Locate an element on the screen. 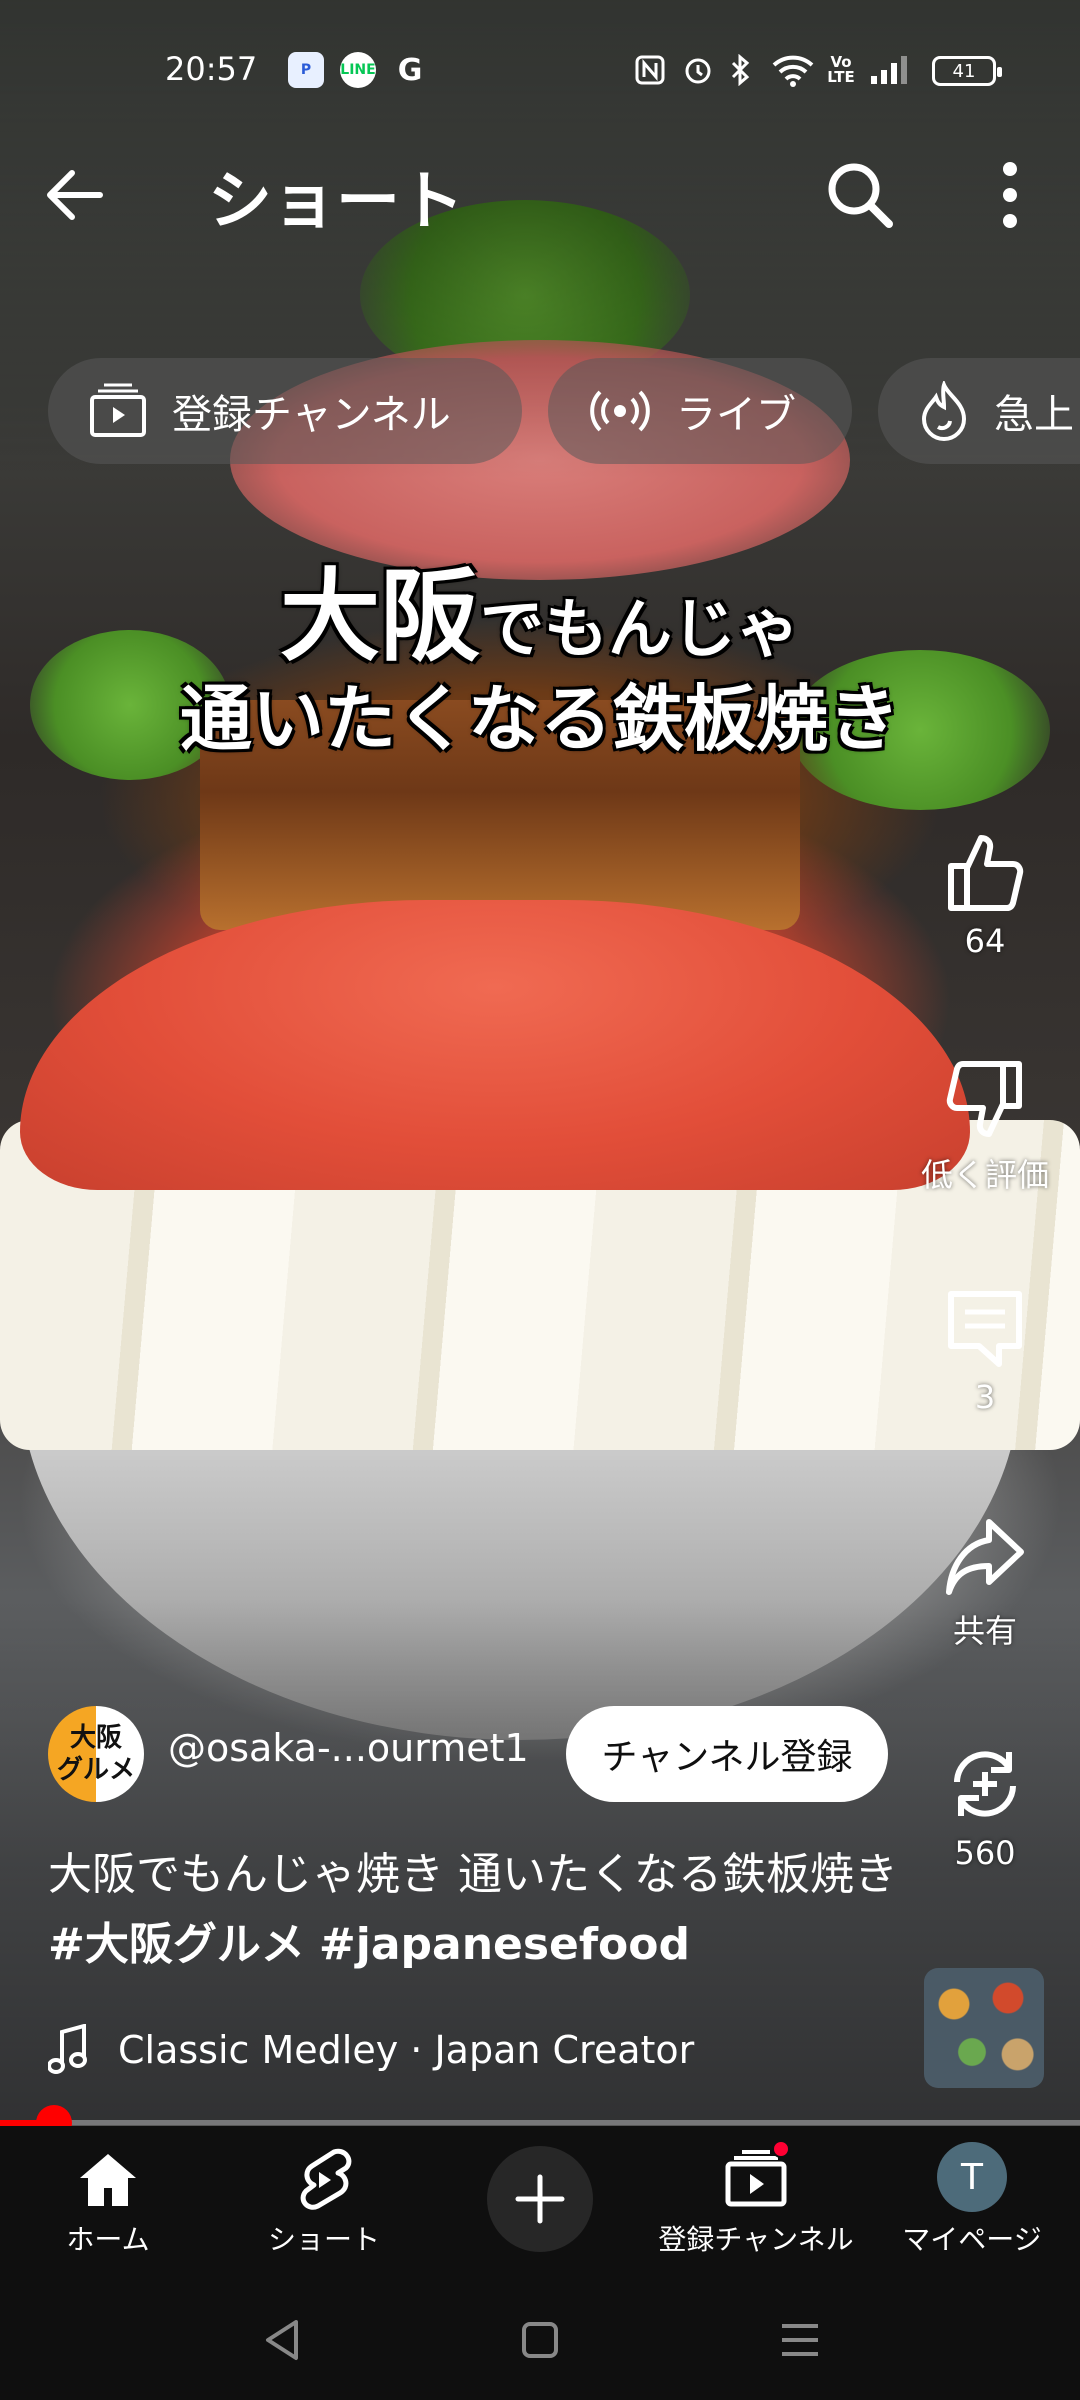 This screenshot has height=2400, width=1080. thumb-up-icon is located at coordinates (986, 873).